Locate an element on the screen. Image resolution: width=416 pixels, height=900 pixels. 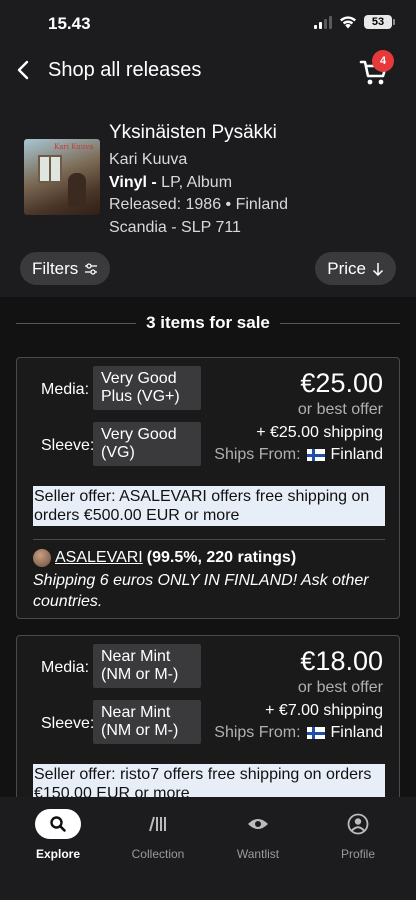
seller-name-link: ASALEVARI is located at coordinates (99, 558).